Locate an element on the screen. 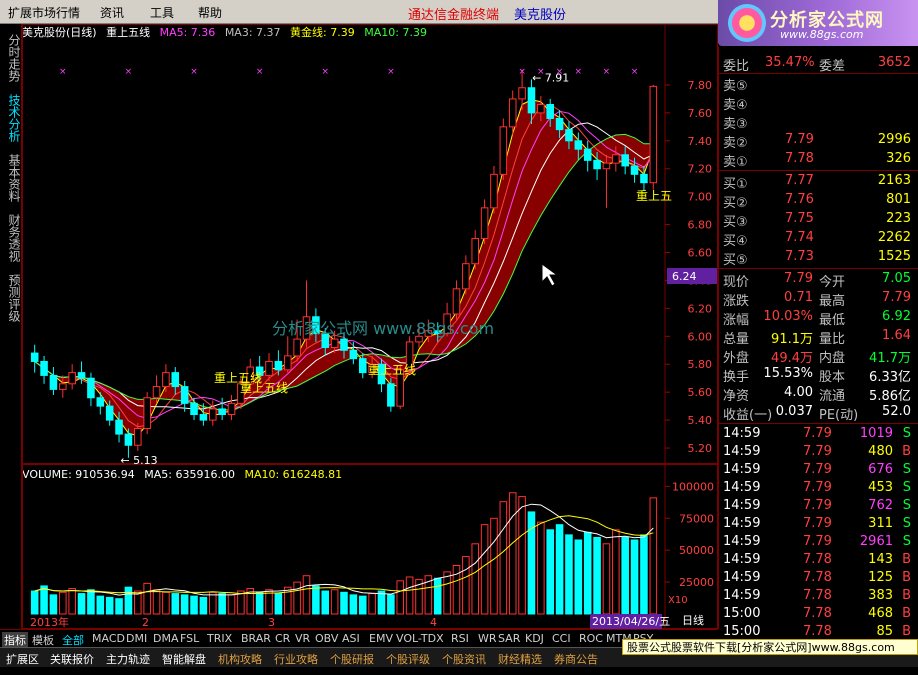 The height and width of the screenshot is (675, 918). stat-value-2: 7.79 is located at coordinates (896, 297).